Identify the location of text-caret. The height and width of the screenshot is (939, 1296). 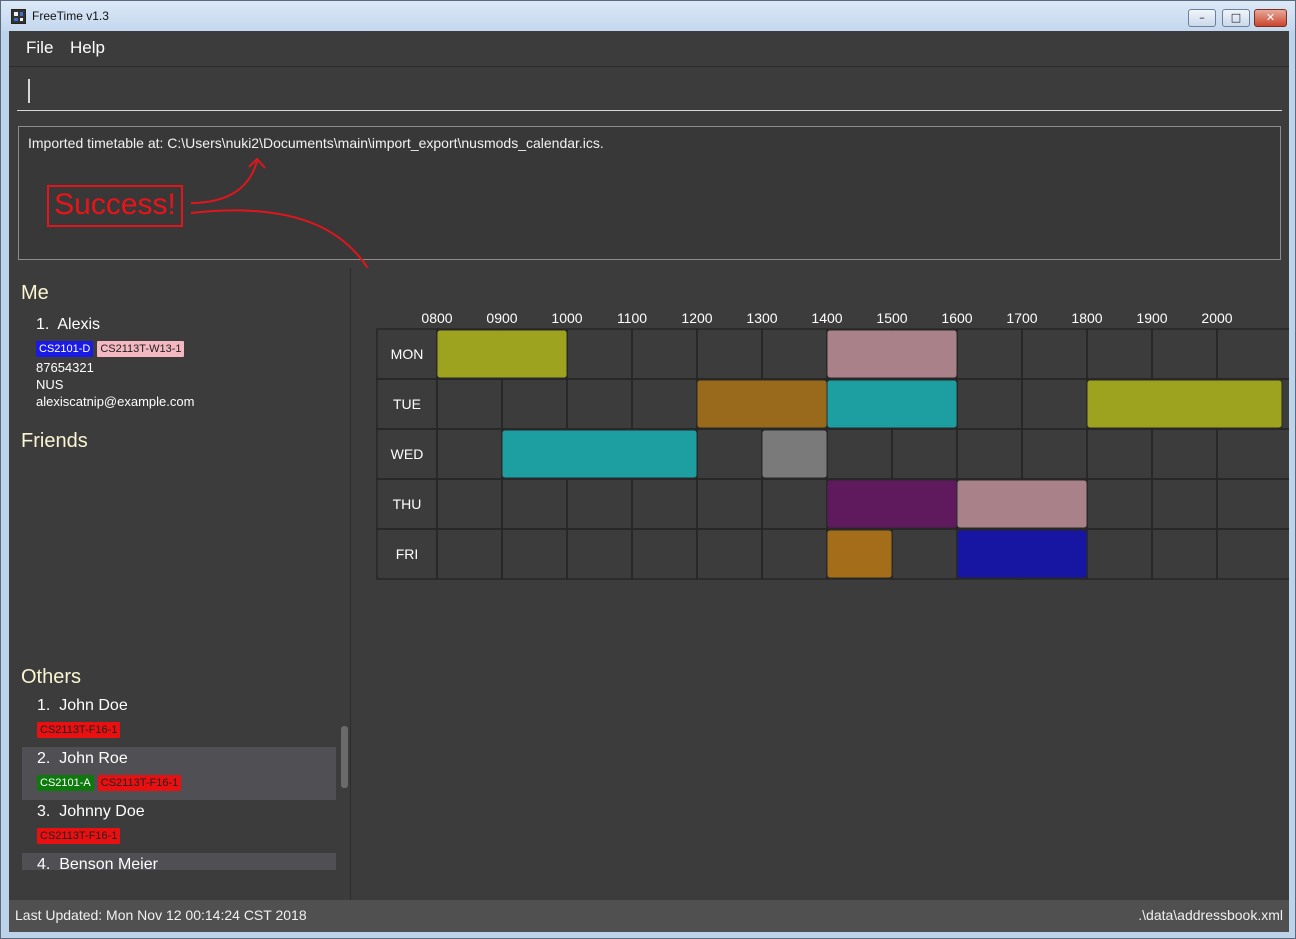
(29, 91).